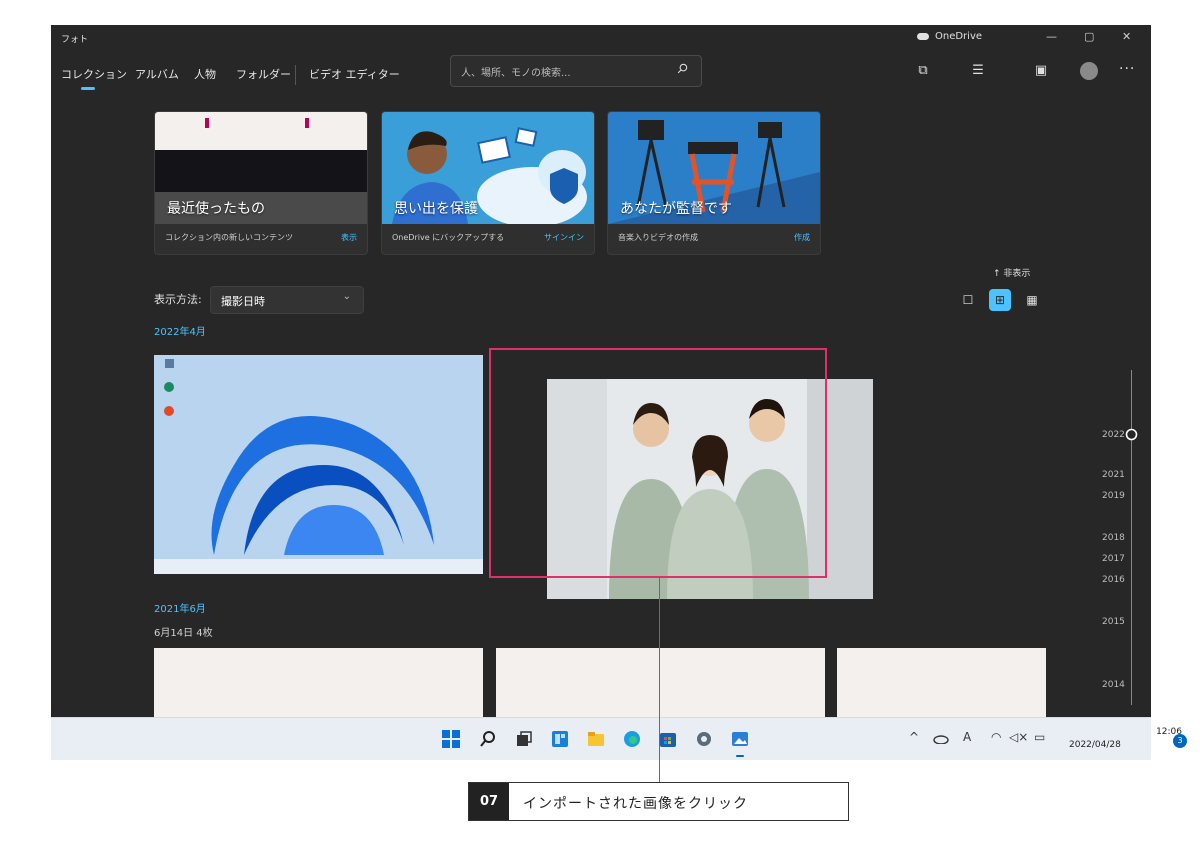  What do you see at coordinates (261, 183) in the screenshot?
I see `card-recent: 最近使ったもの コレクション内の新しいコンテンツ 表示` at bounding box center [261, 183].